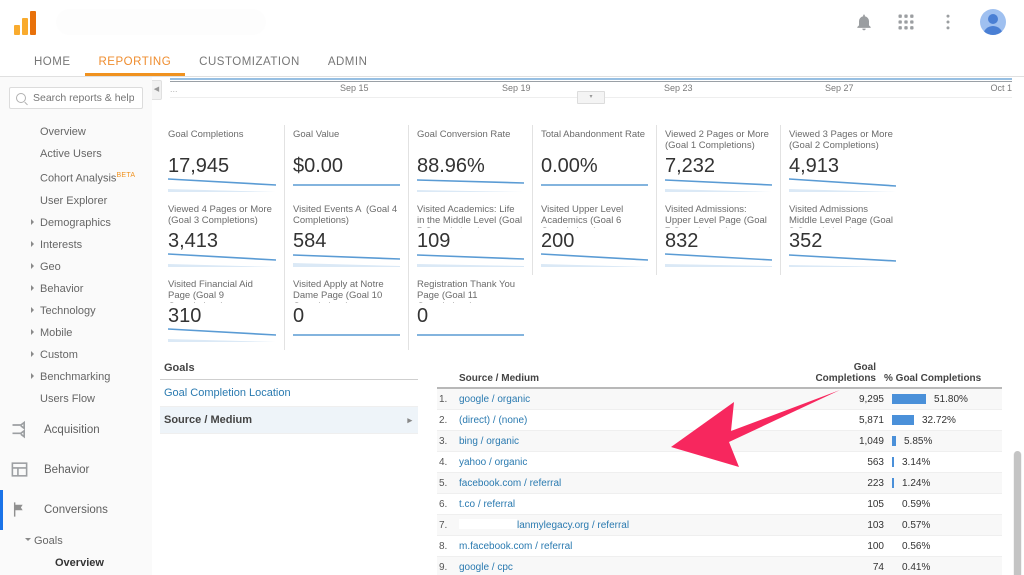 This screenshot has height=575, width=1024. I want to click on vertical-scrollbar, so click(1017, 513).